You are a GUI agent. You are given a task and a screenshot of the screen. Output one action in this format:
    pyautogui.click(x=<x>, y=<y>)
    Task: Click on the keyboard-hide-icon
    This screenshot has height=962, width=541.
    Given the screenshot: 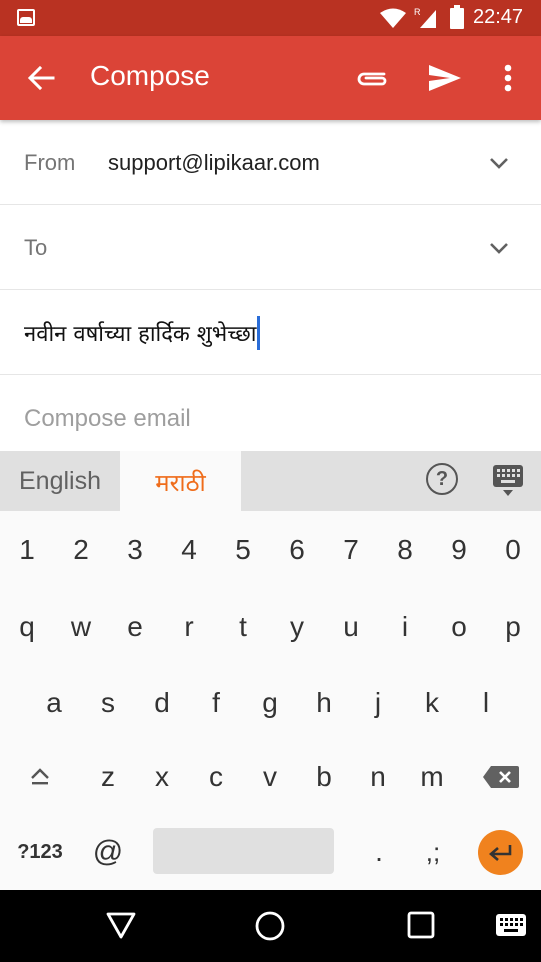 What is the action you would take?
    pyautogui.click(x=508, y=481)
    